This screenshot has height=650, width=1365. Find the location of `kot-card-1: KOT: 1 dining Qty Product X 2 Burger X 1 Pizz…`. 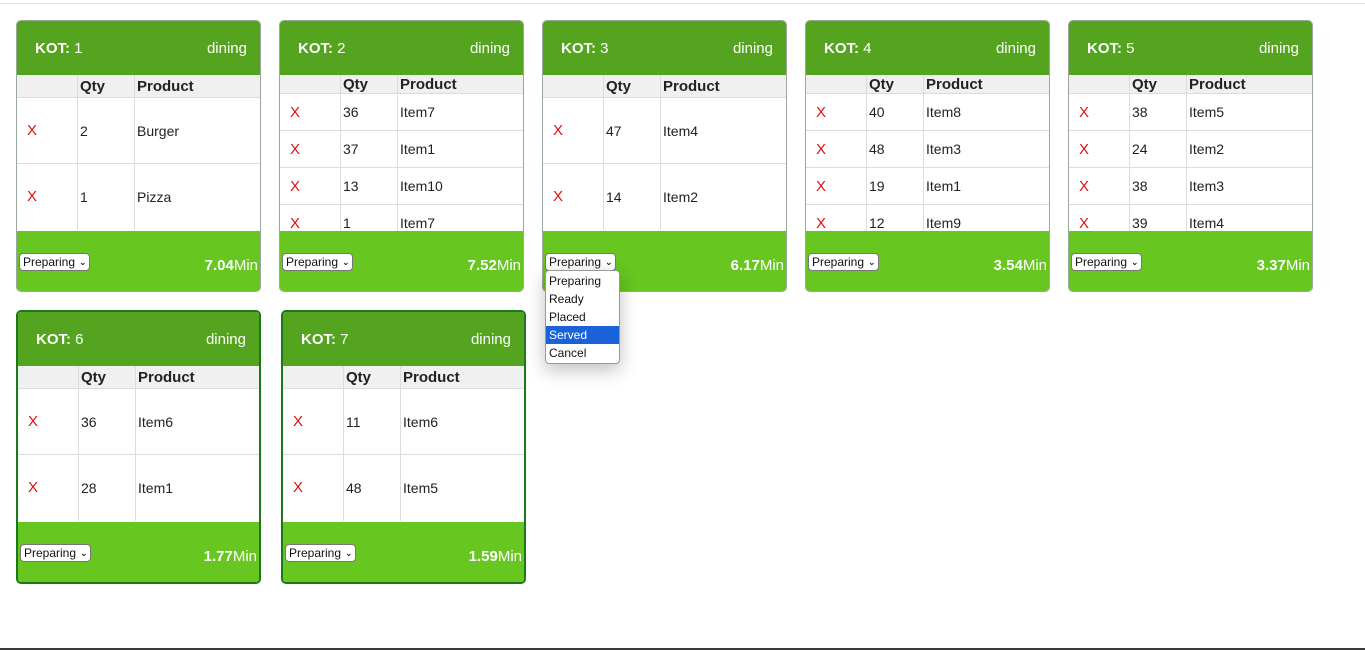

kot-card-1: KOT: 1 dining Qty Product X 2 Burger X 1 Pizz… is located at coordinates (138, 156).